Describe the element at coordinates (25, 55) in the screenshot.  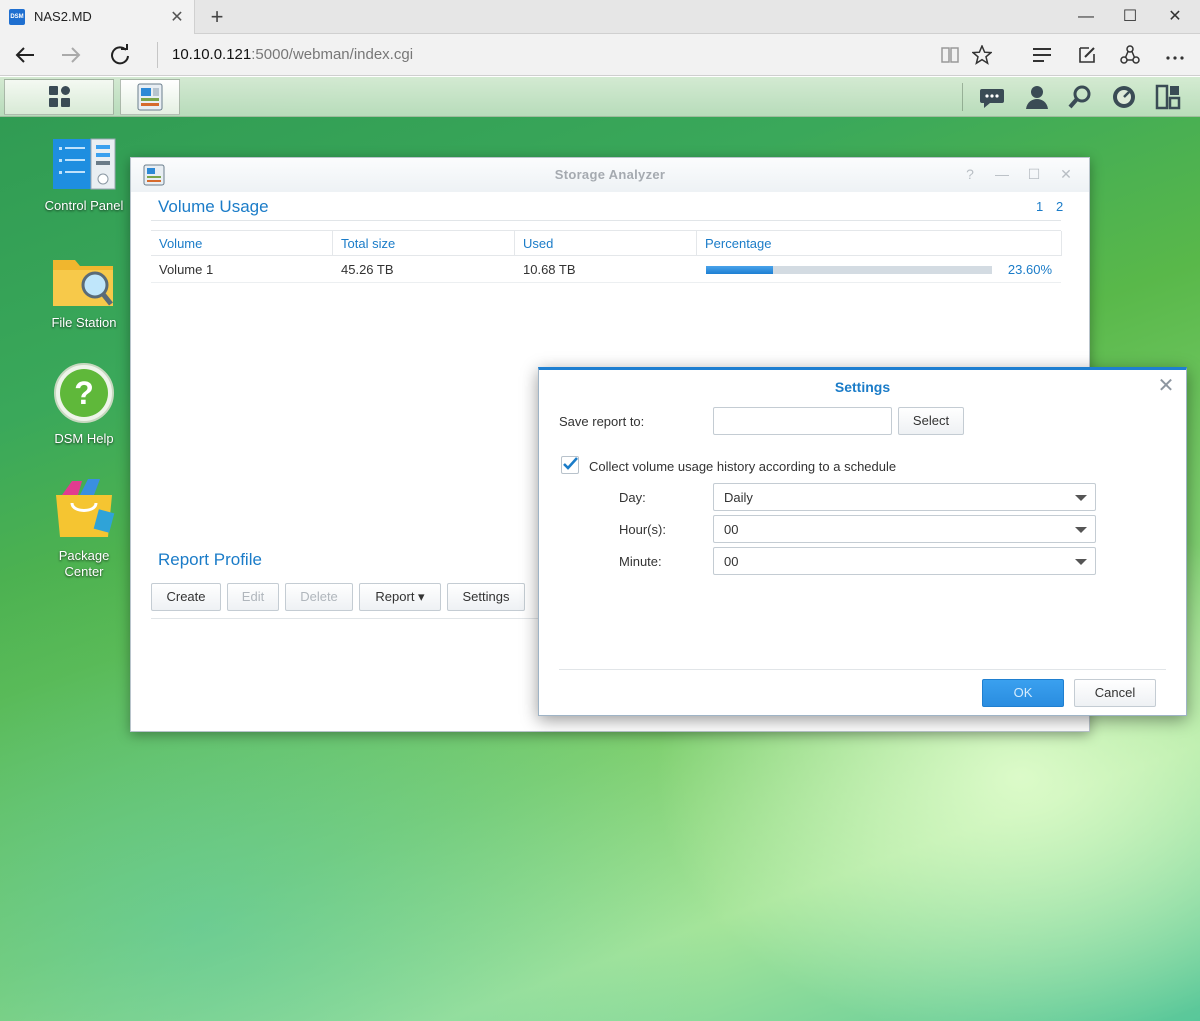
I see `back-icon` at that location.